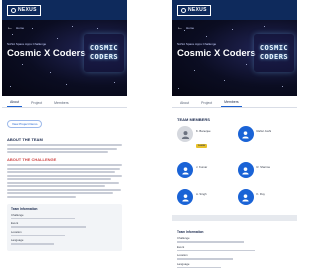  Describe the element at coordinates (201, 194) in the screenshot. I see `member-name: A. Singh` at that location.